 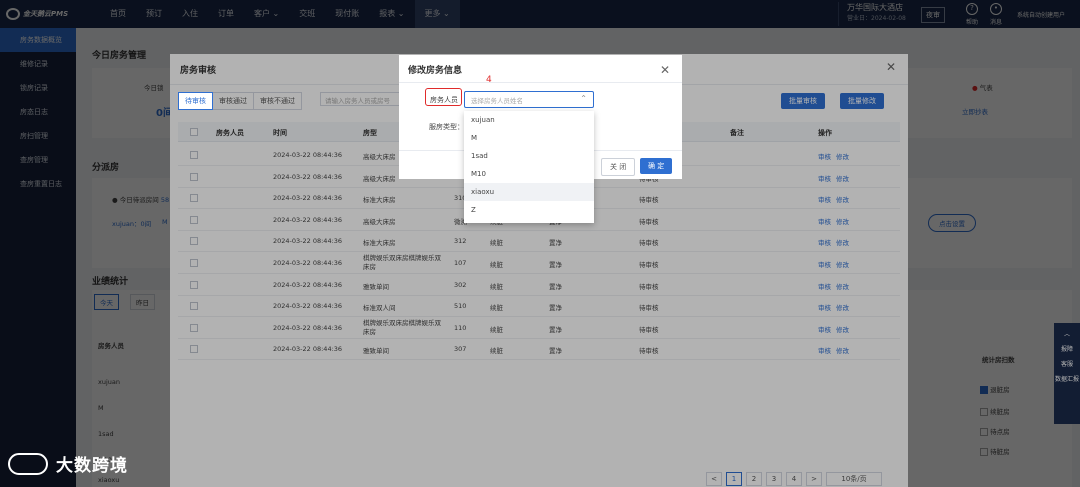 I want to click on option-m10: M10, so click(x=529, y=174).